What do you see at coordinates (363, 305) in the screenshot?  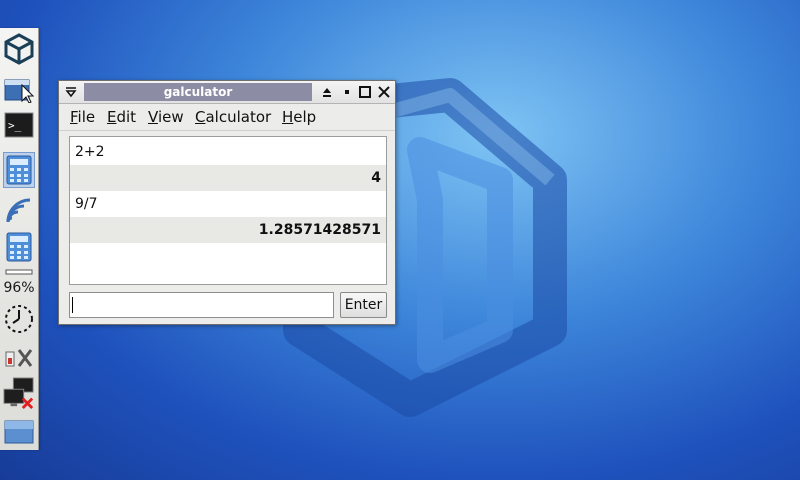 I see `enter-button: Enter` at bounding box center [363, 305].